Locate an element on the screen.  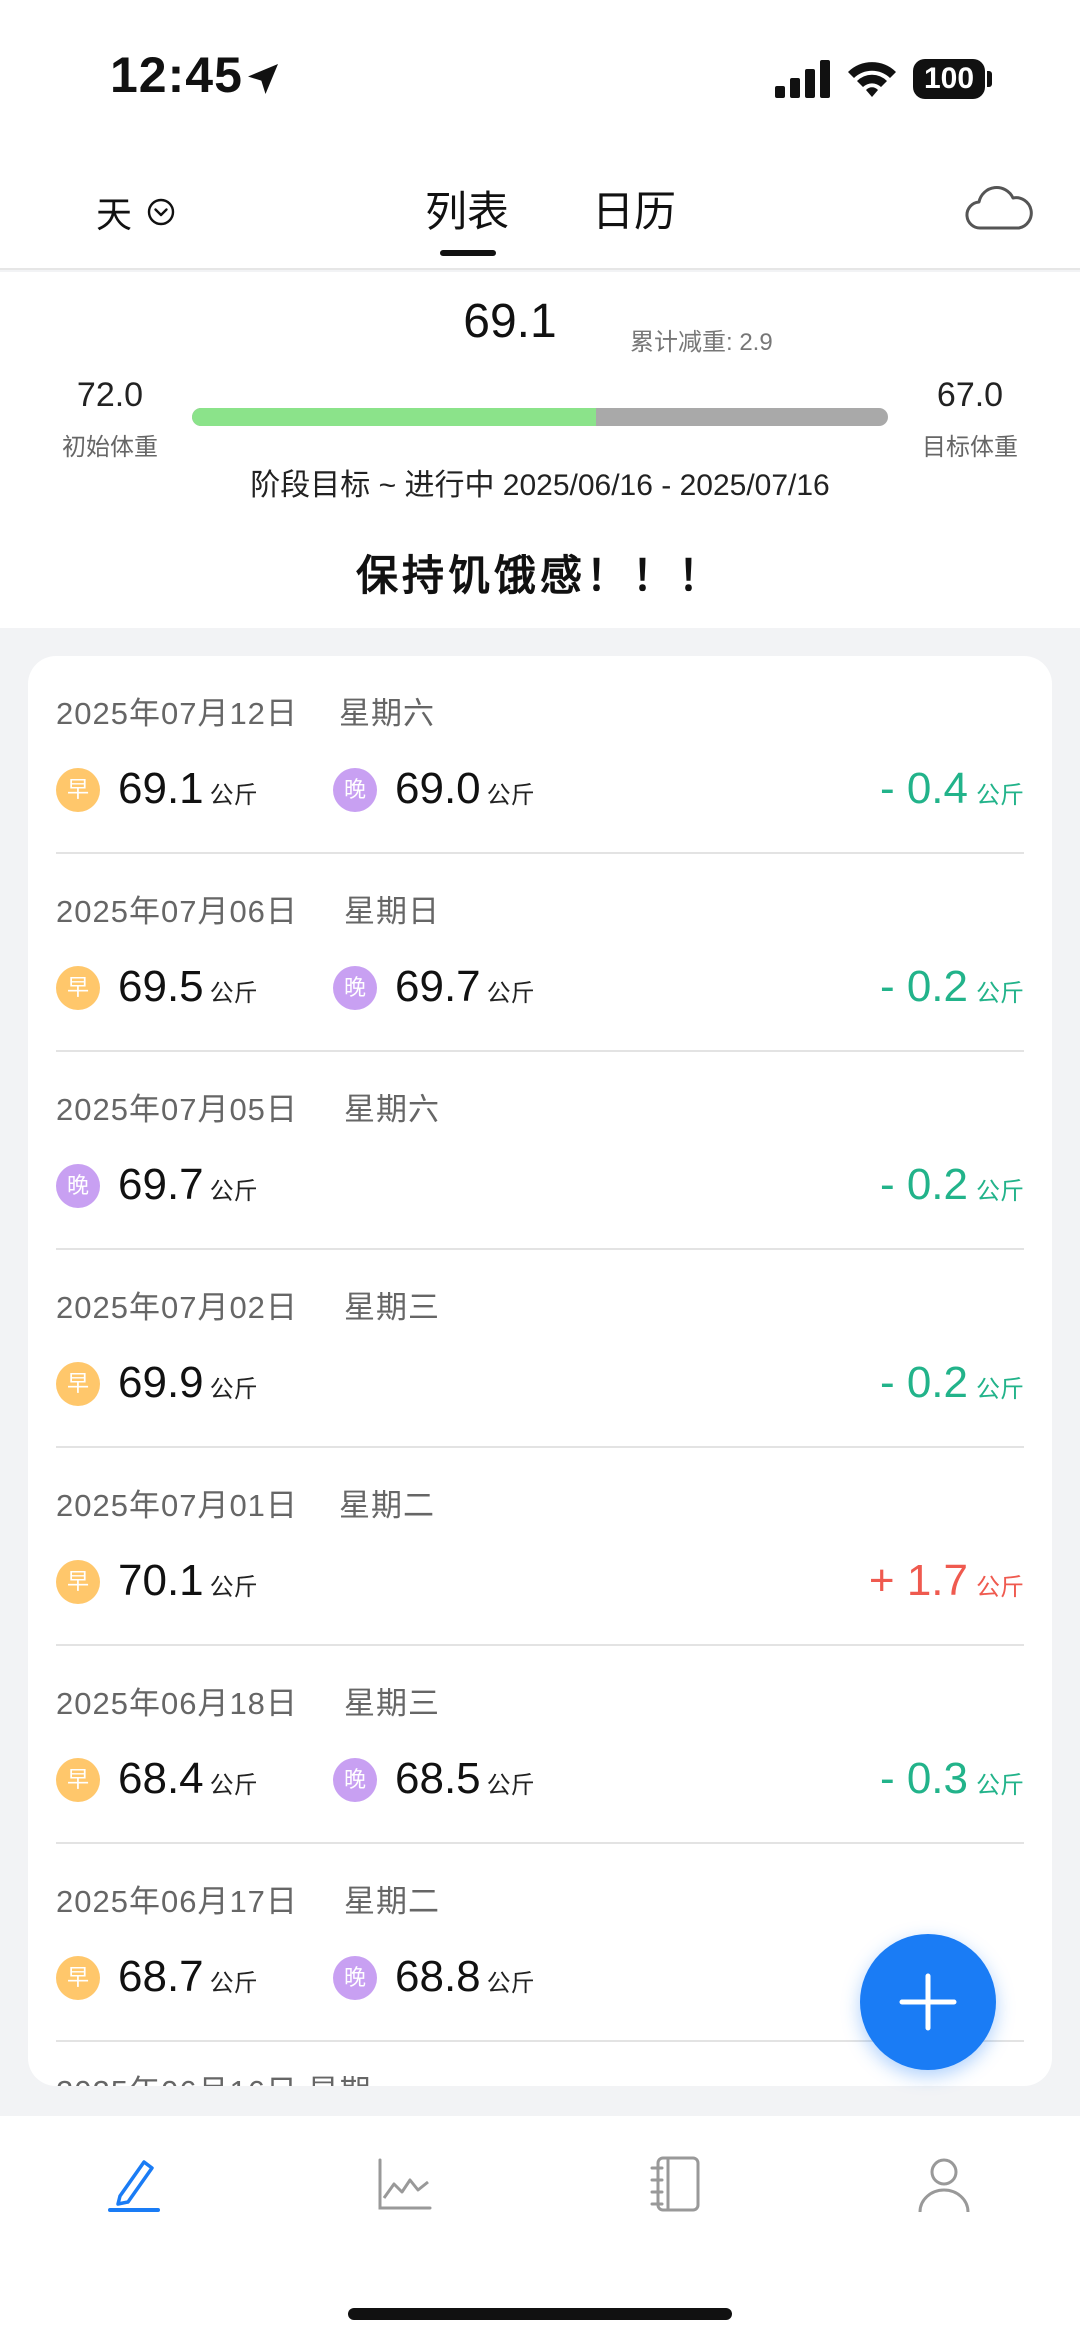
evening-weight-value: 69.0 is located at coordinates (438, 788).